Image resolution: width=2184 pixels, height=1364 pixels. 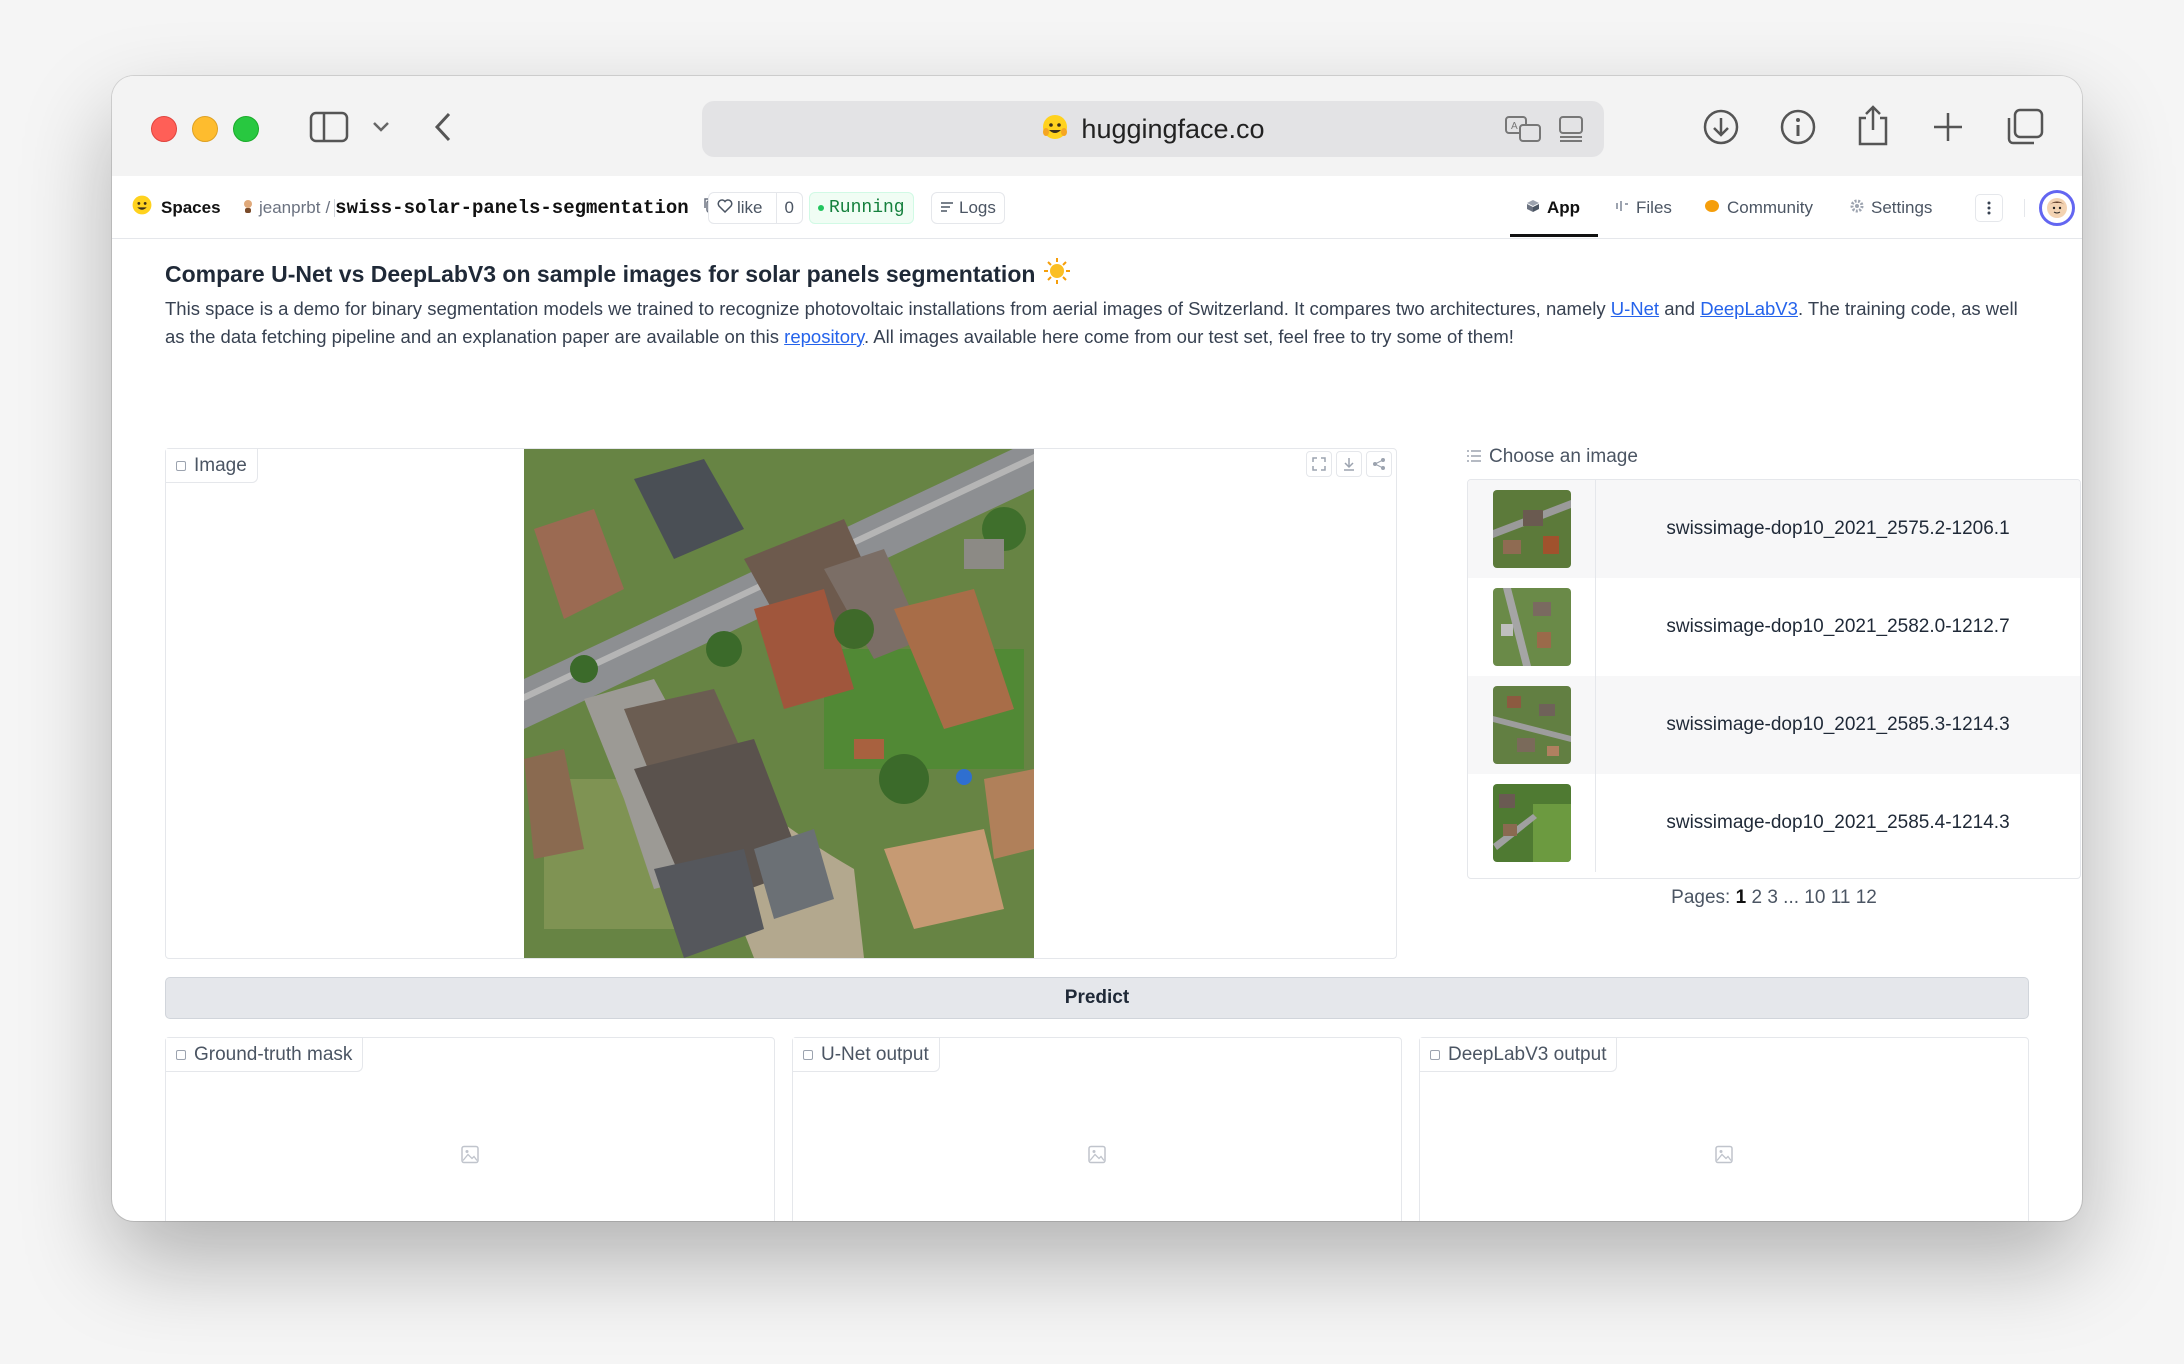 What do you see at coordinates (181, 1054) in the screenshot?
I see `ground-truth-label-icon` at bounding box center [181, 1054].